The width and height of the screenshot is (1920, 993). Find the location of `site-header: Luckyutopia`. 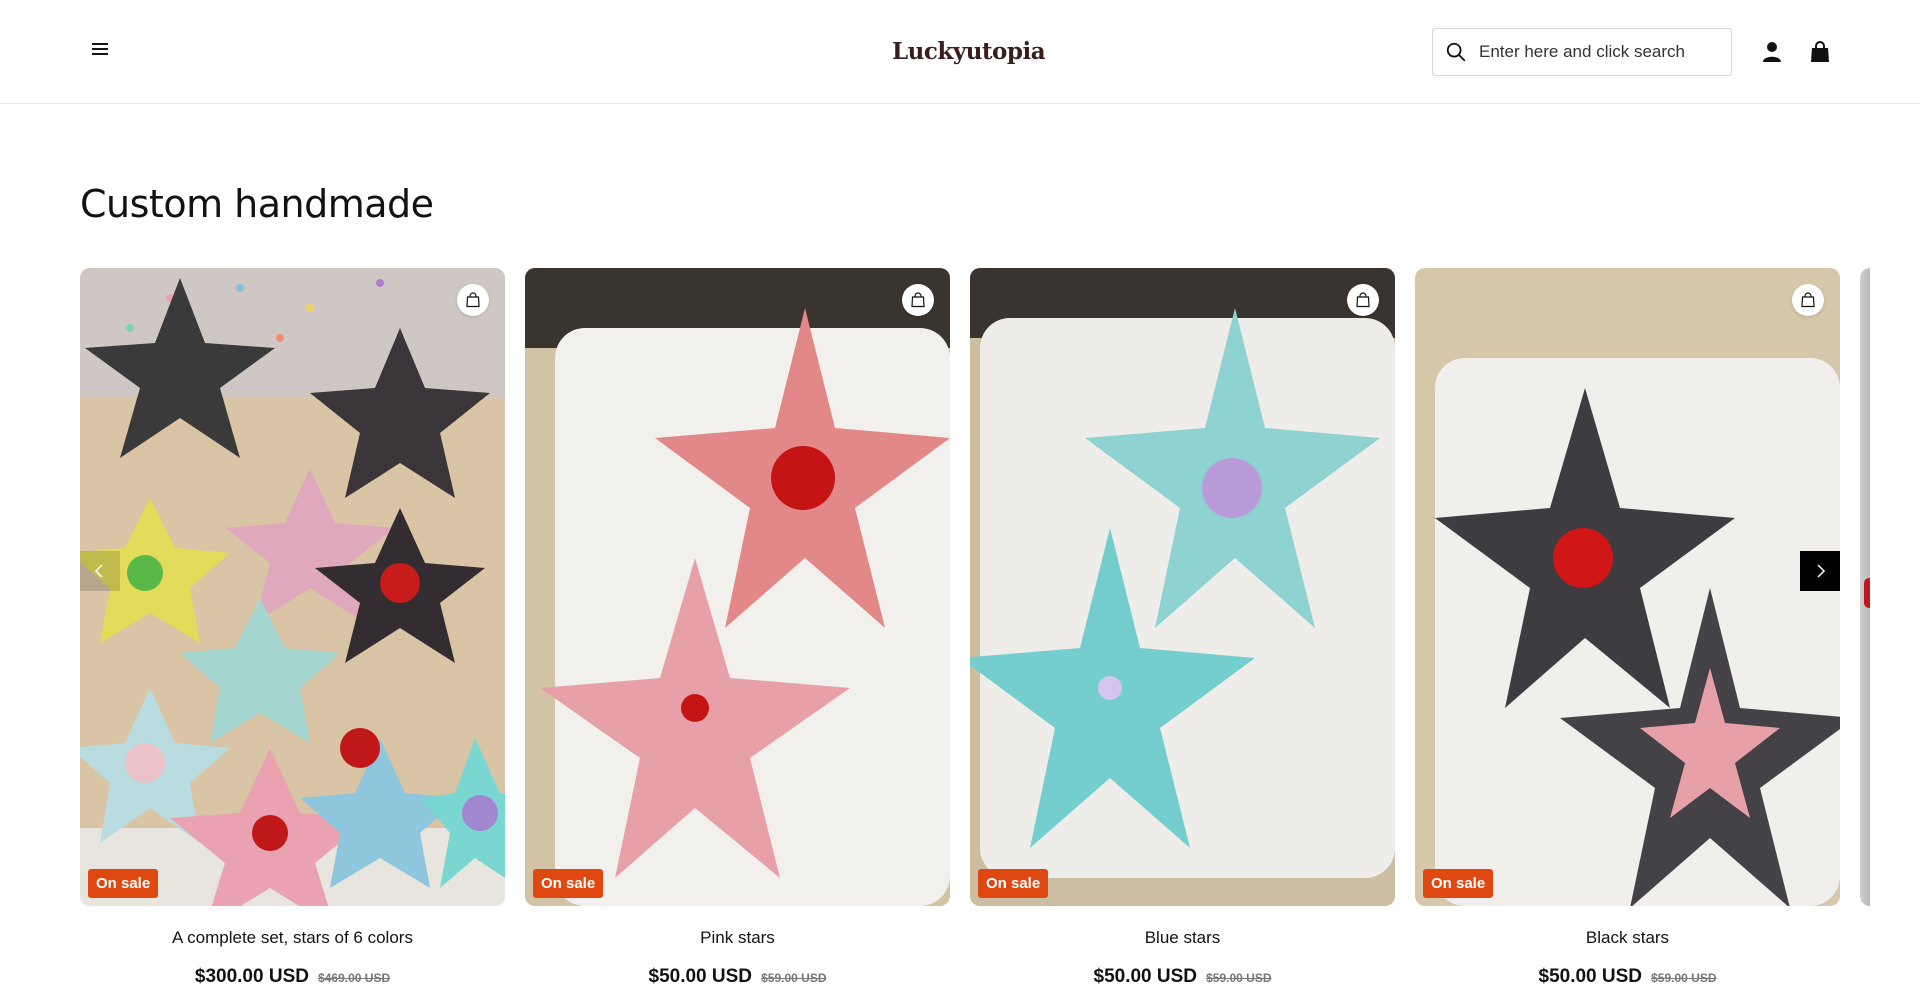

site-header: Luckyutopia is located at coordinates (960, 52).